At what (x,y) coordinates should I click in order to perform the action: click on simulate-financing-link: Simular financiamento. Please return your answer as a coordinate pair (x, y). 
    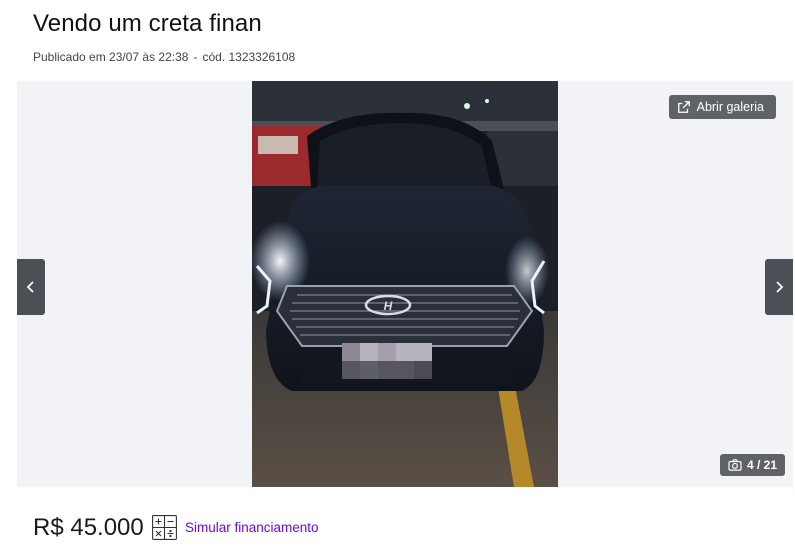
    Looking at the image, I should click on (252, 527).